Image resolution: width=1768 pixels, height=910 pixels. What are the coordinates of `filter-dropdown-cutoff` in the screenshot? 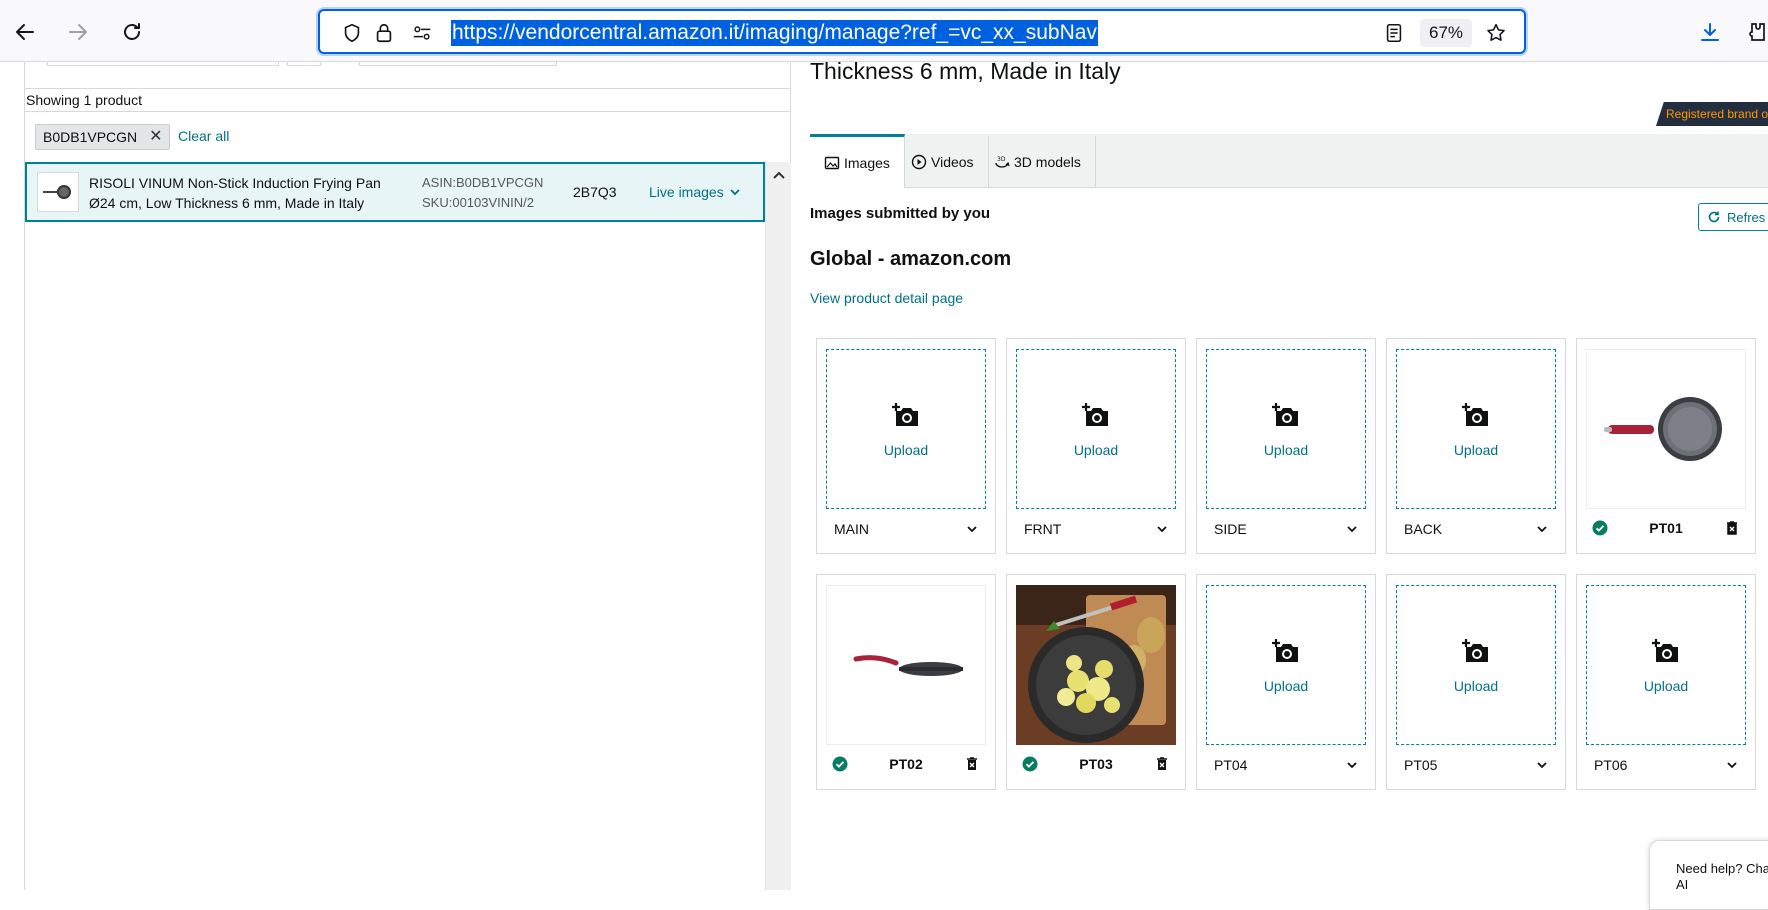 It's located at (458, 64).